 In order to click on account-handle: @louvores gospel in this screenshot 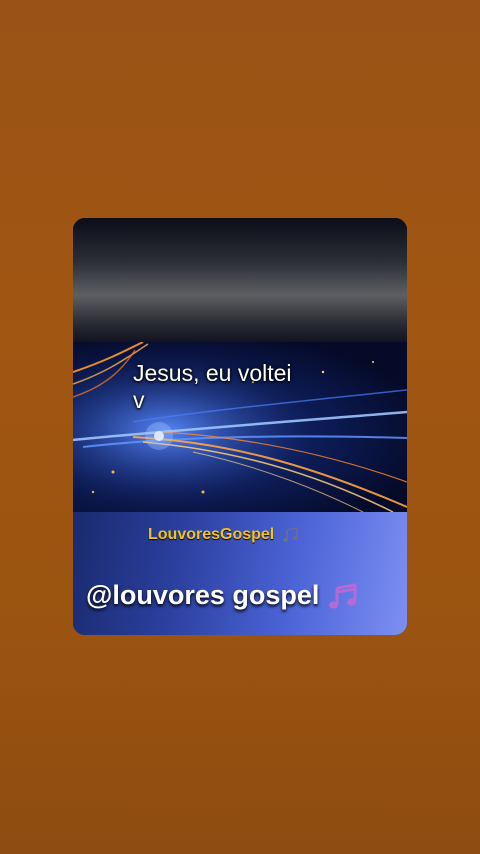, I will do `click(223, 595)`.